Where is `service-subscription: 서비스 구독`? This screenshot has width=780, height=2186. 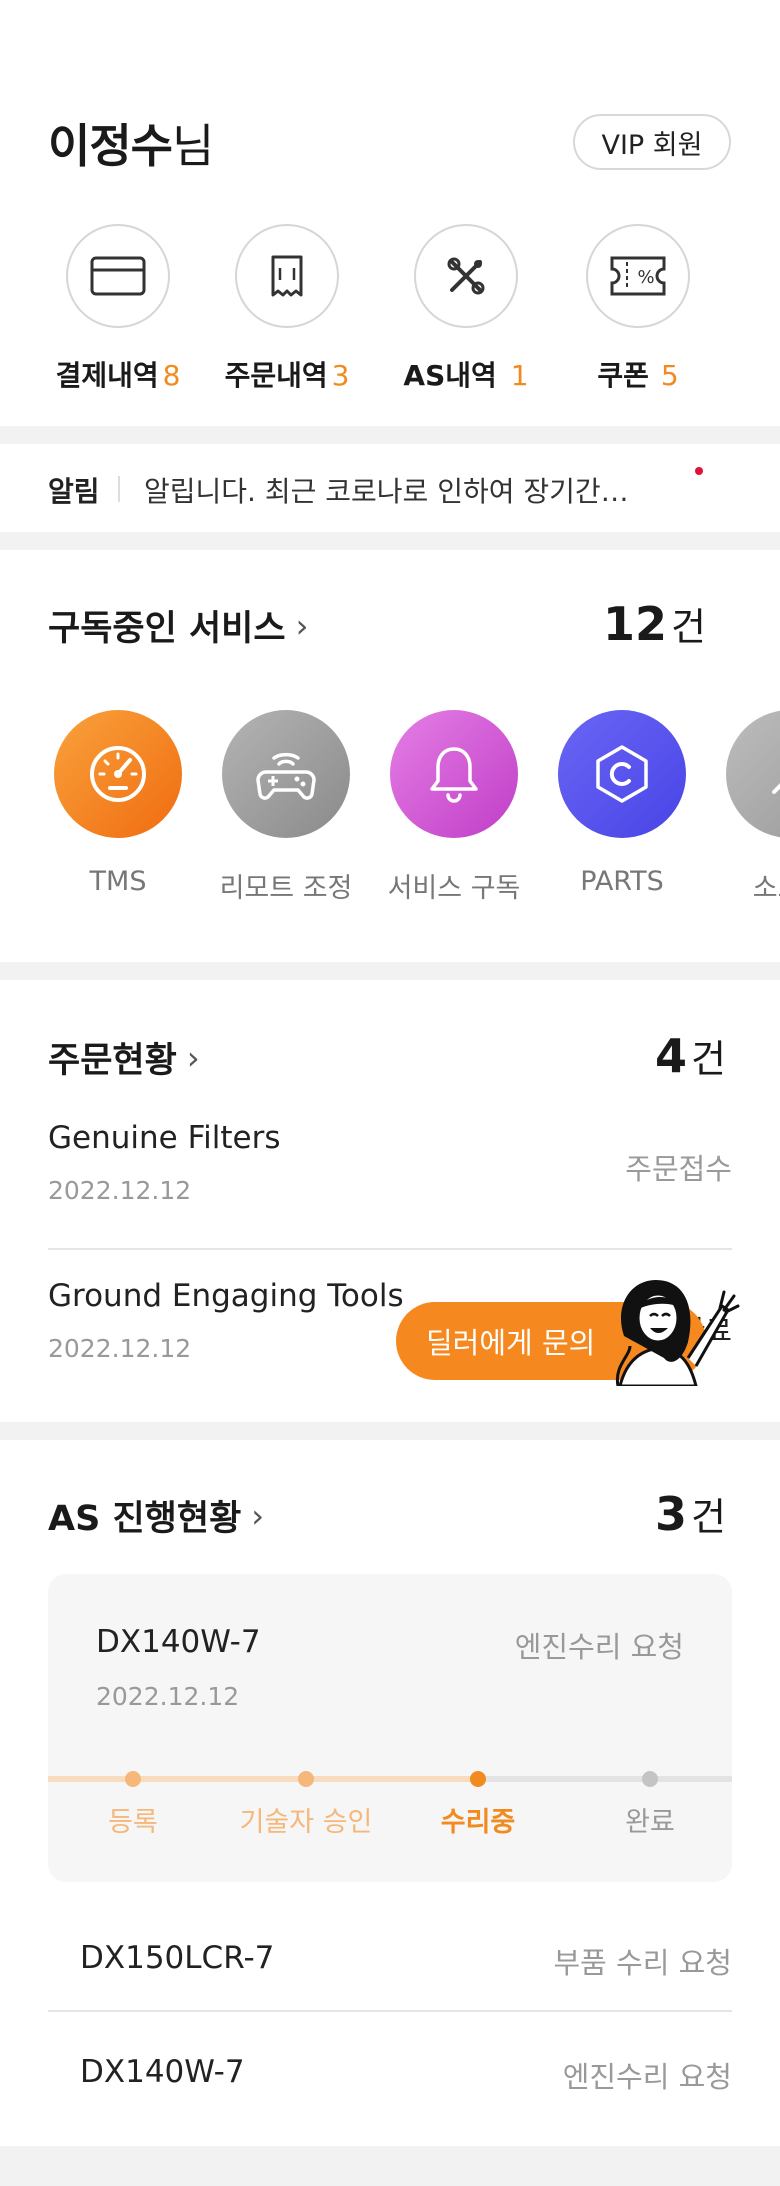
service-subscription: 서비스 구독 is located at coordinates (454, 807).